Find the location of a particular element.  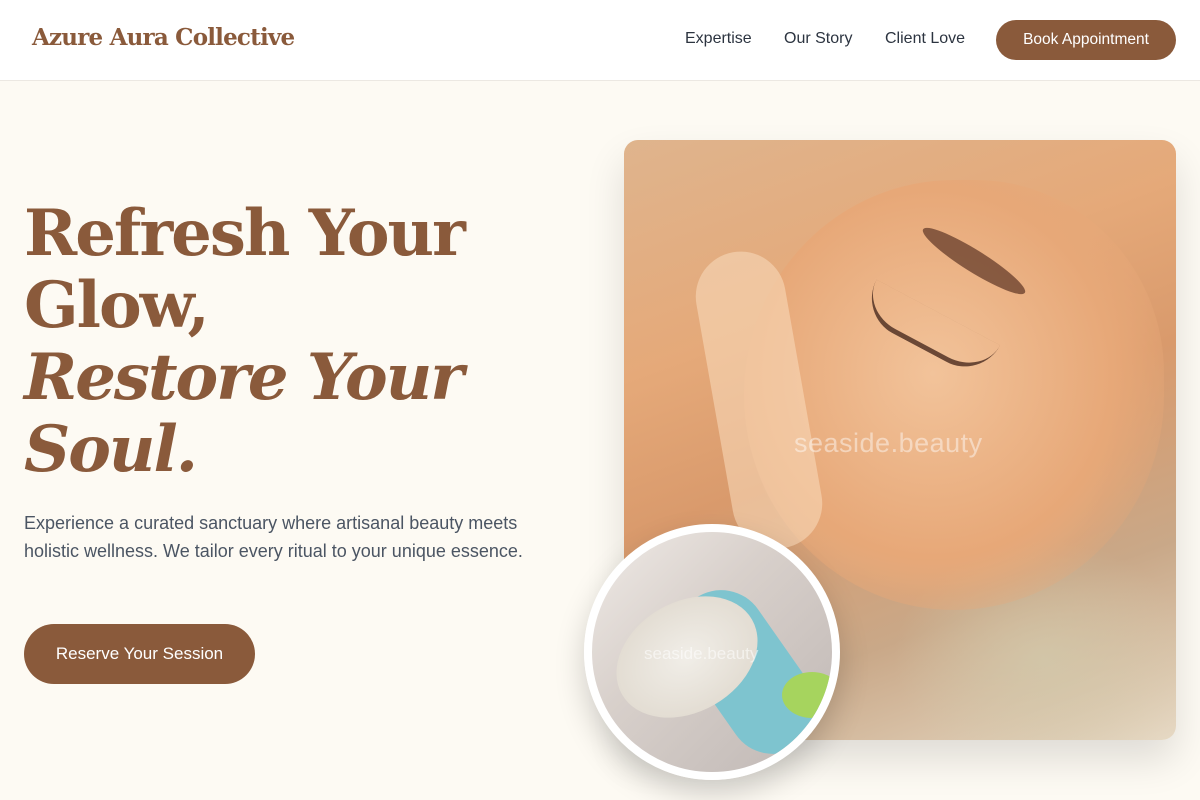

brand-logo: Azure Aura Collective is located at coordinates (163, 37).